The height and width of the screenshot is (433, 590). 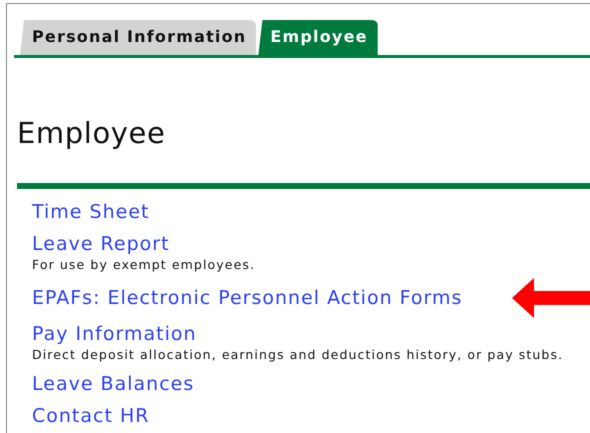 I want to click on link-description: For use by exempt employees., so click(x=144, y=265).